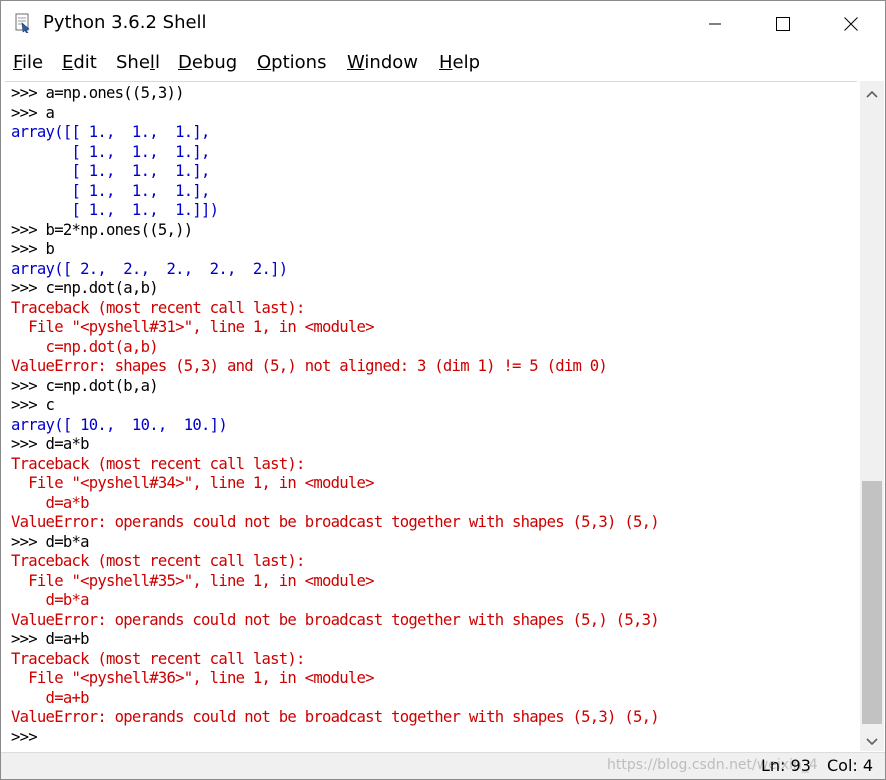 The width and height of the screenshot is (886, 780). I want to click on shell-line: array([[ 1., 1., 1.],, so click(110, 132).